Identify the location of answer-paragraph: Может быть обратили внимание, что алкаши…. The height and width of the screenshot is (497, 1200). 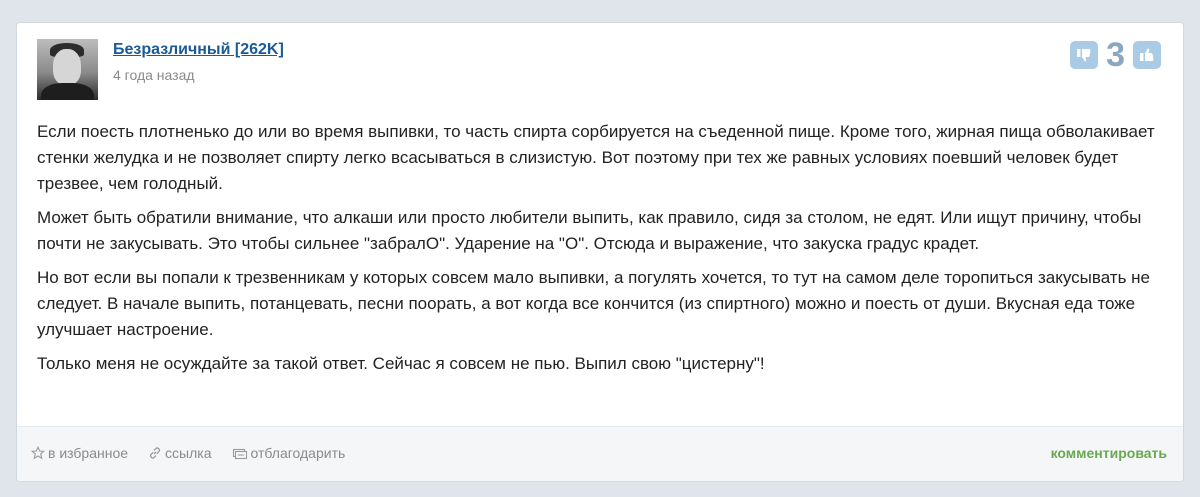
(589, 230).